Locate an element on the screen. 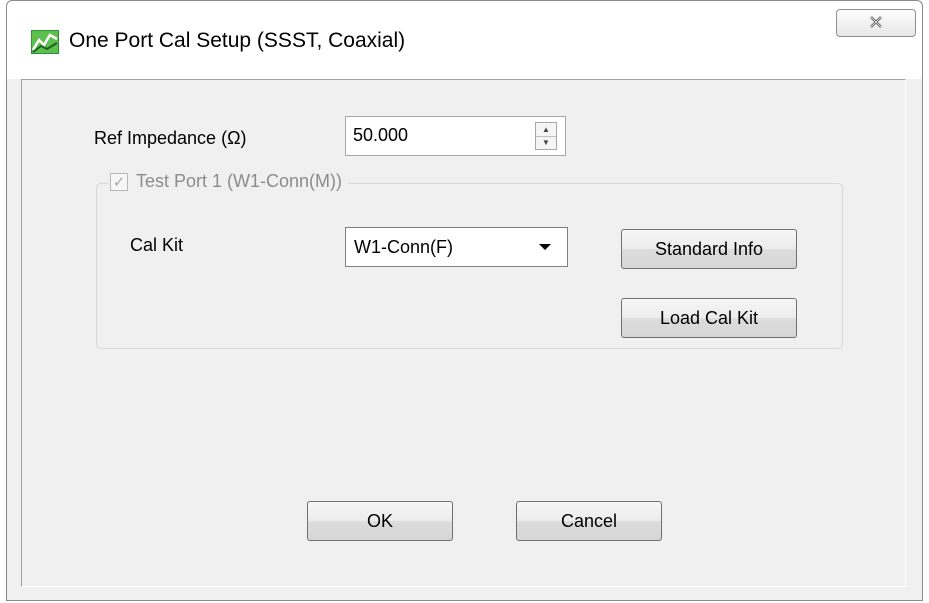  standard-info-button: Standard Info is located at coordinates (709, 249).